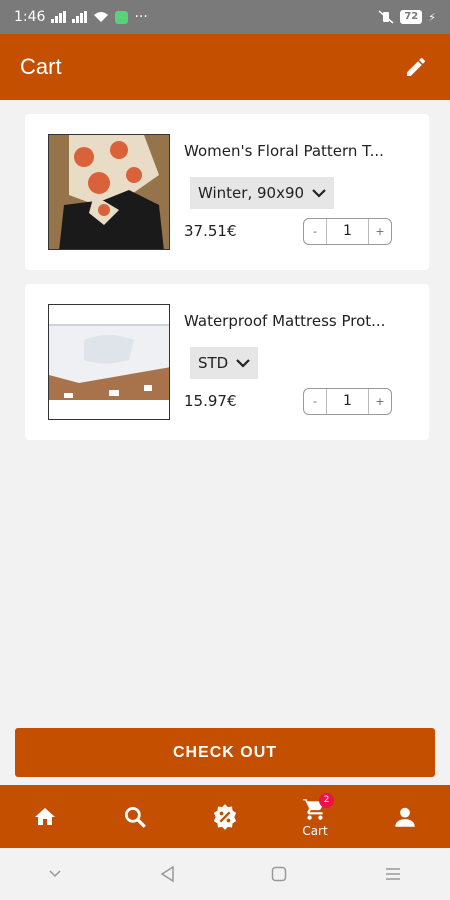 The width and height of the screenshot is (450, 900). I want to click on nav-cart: 2 Cart, so click(315, 816).